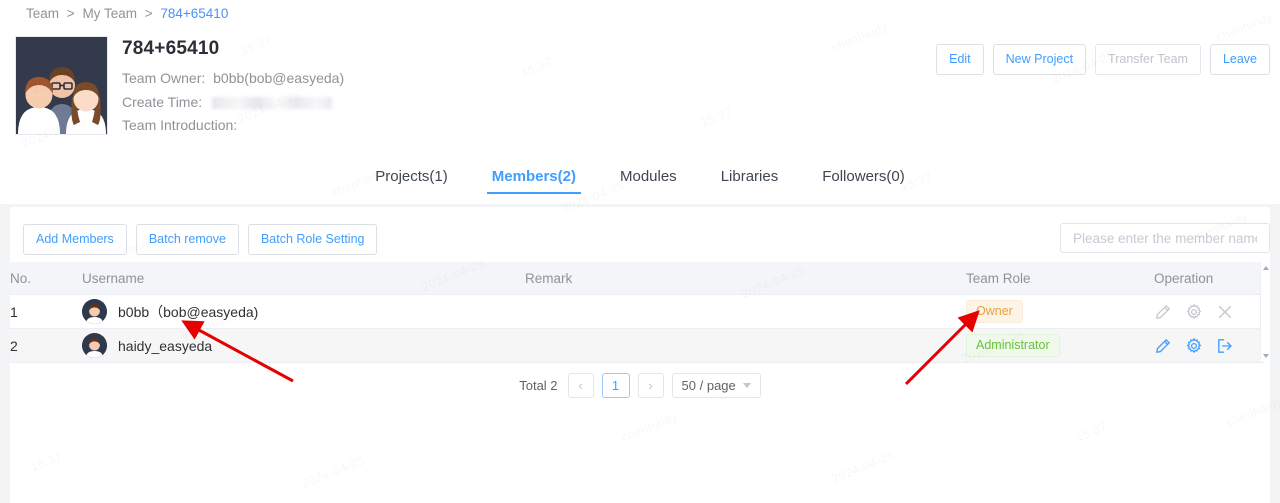  I want to click on team-owner-label: Team Owner:, so click(164, 78).